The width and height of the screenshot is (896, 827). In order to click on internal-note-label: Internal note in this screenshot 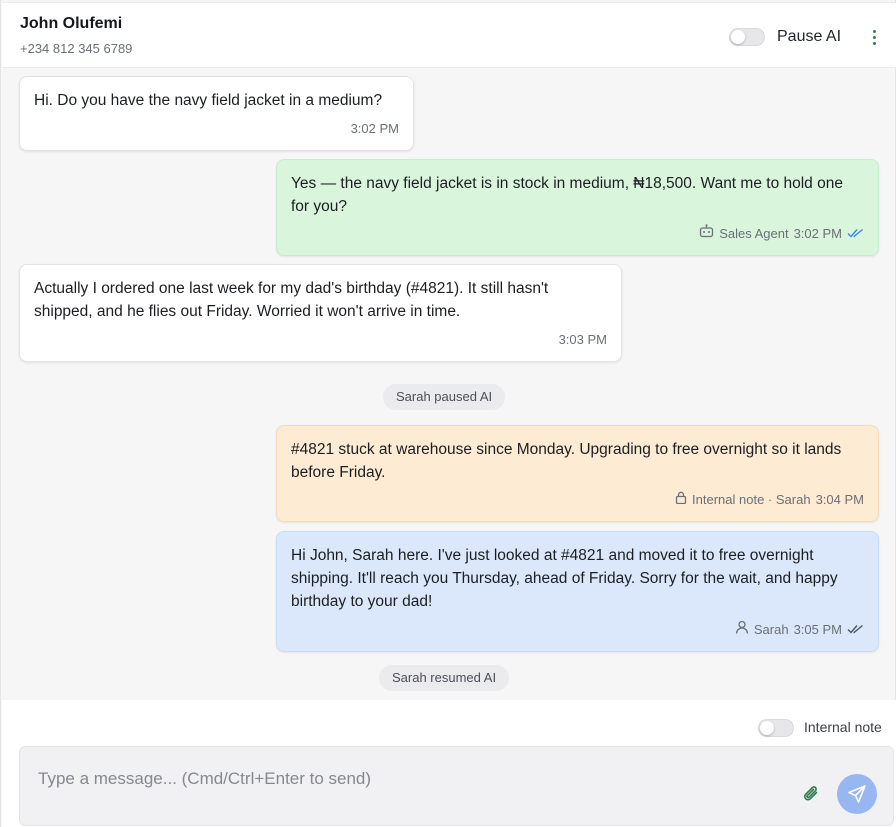, I will do `click(843, 727)`.